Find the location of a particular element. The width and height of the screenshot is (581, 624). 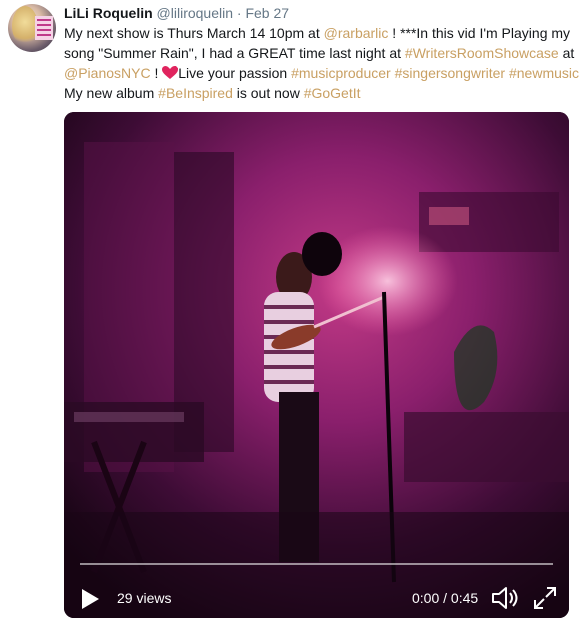

hashtag-link: #WritersRoomShowcase is located at coordinates (482, 53).